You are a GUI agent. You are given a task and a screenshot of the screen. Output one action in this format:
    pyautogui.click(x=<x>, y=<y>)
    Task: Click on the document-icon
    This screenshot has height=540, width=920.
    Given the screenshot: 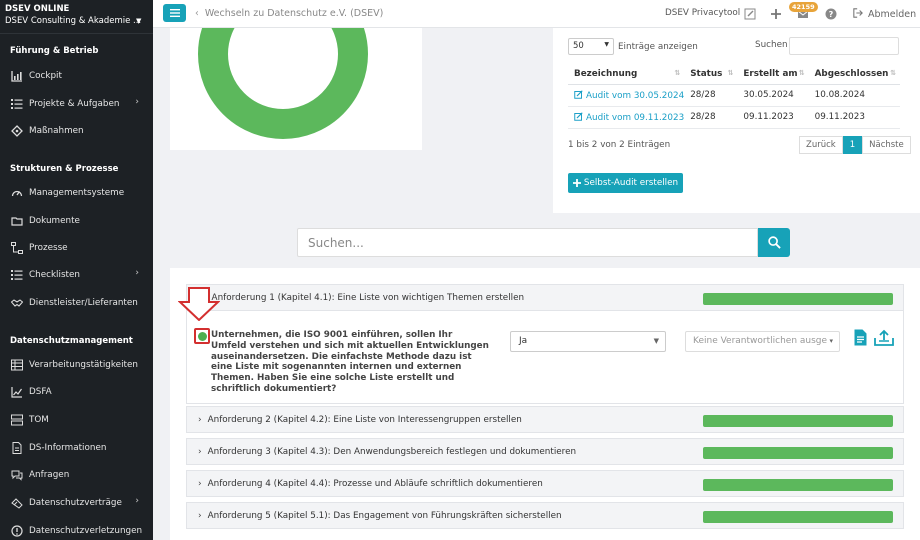 What is the action you would take?
    pyautogui.click(x=860, y=337)
    